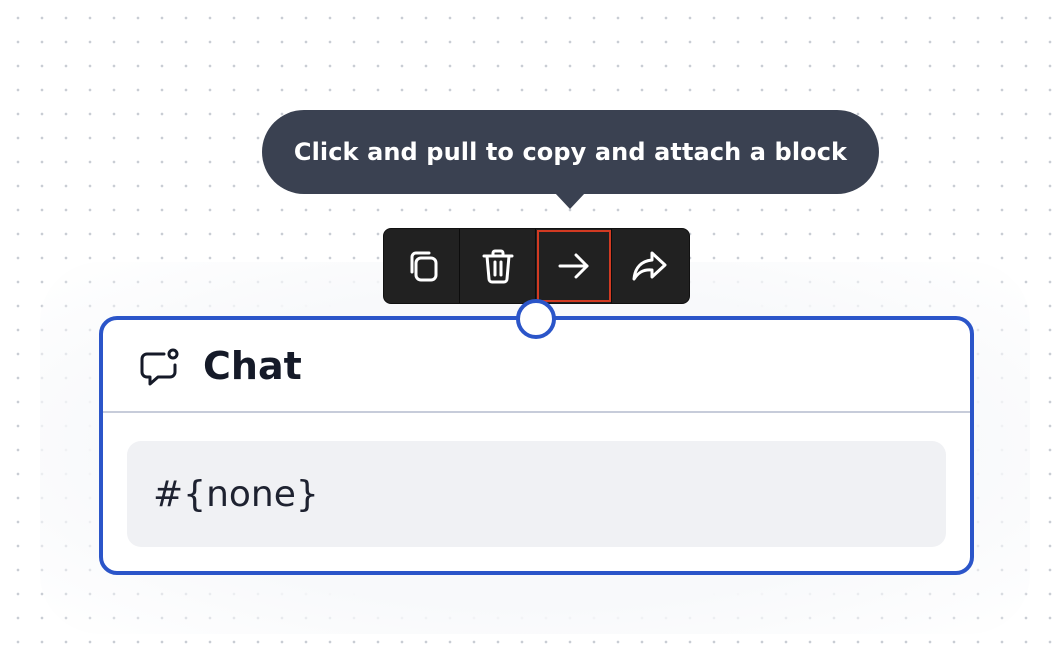 The width and height of the screenshot is (1058, 660). I want to click on share-button, so click(650, 266).